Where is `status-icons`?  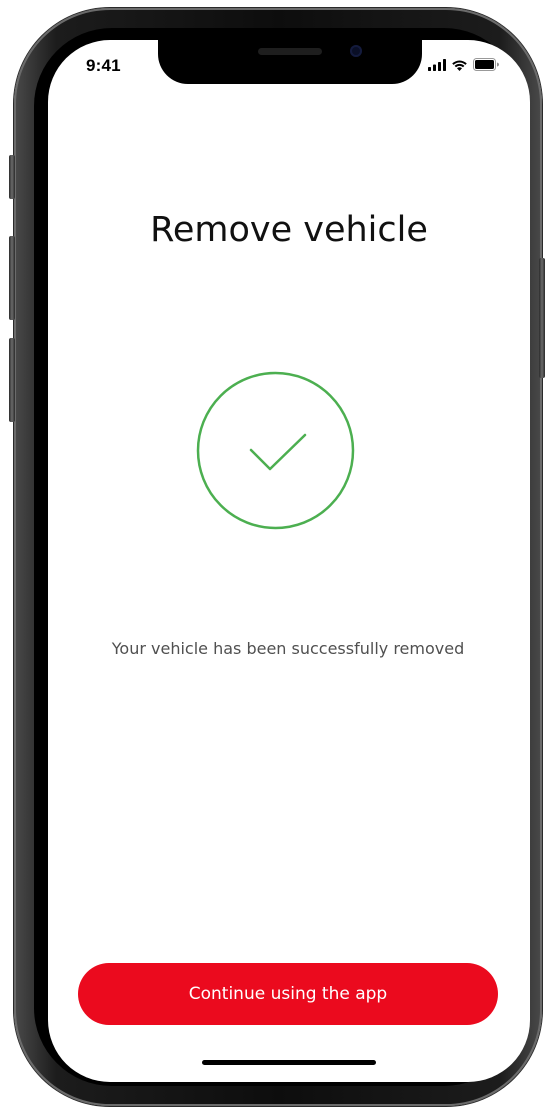
status-icons is located at coordinates (464, 64).